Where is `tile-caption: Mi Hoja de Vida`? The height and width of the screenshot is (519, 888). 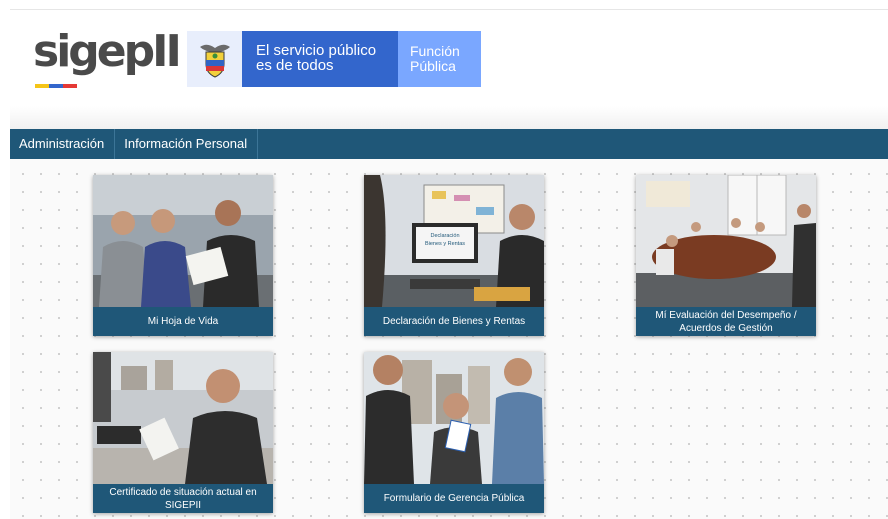 tile-caption: Mi Hoja de Vida is located at coordinates (183, 321).